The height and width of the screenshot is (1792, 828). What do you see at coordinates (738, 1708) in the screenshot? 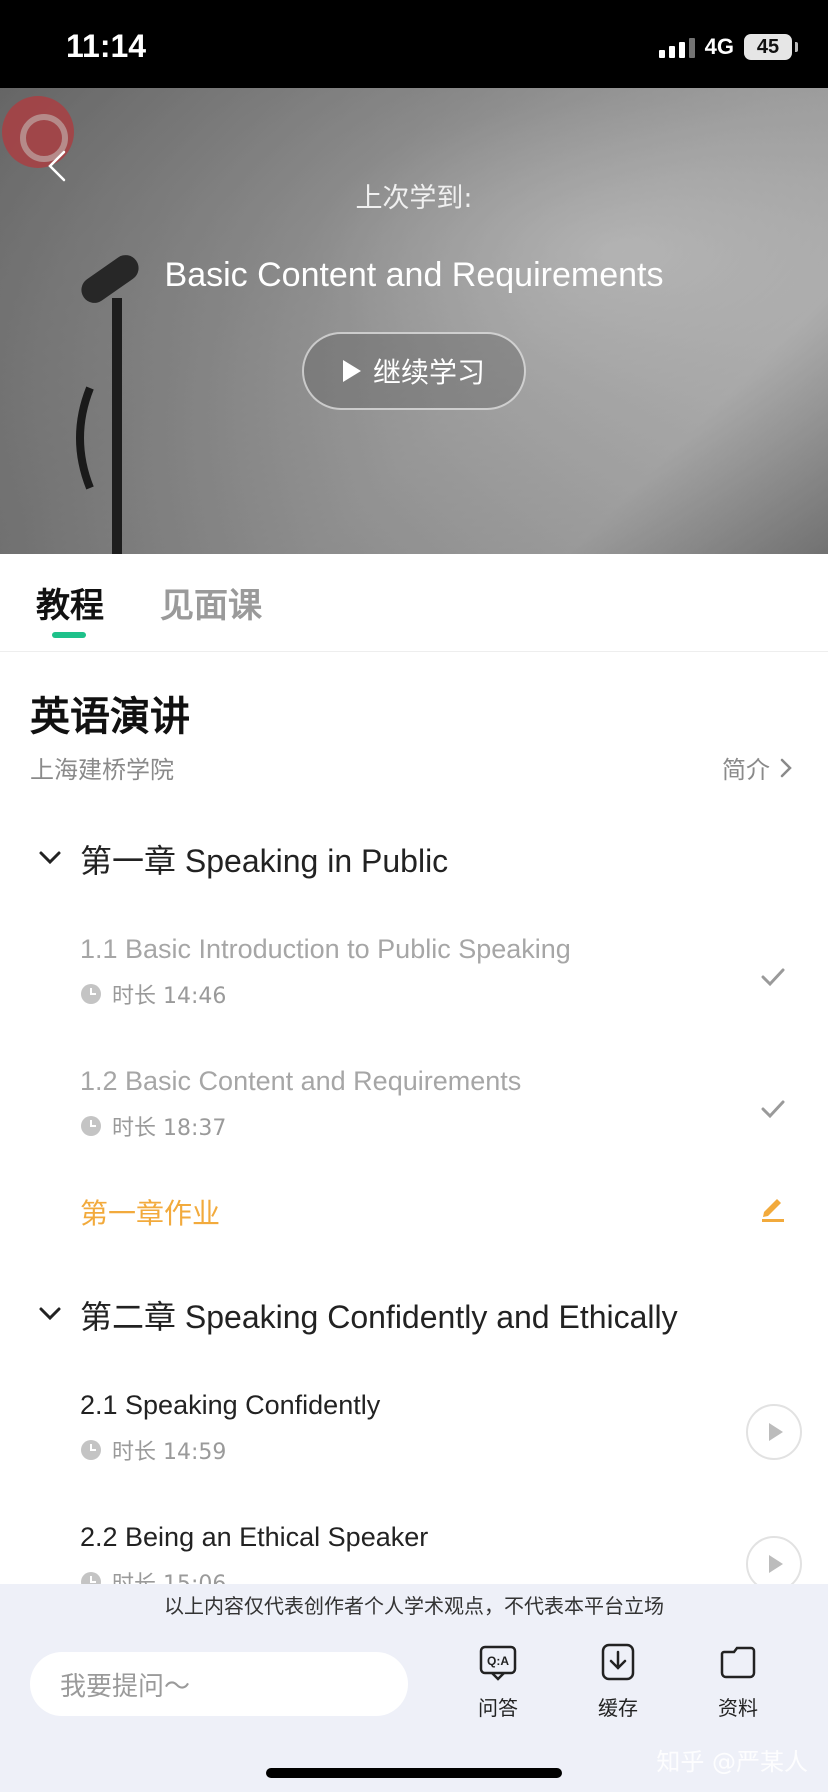
I see `materials-label: 资料` at bounding box center [738, 1708].